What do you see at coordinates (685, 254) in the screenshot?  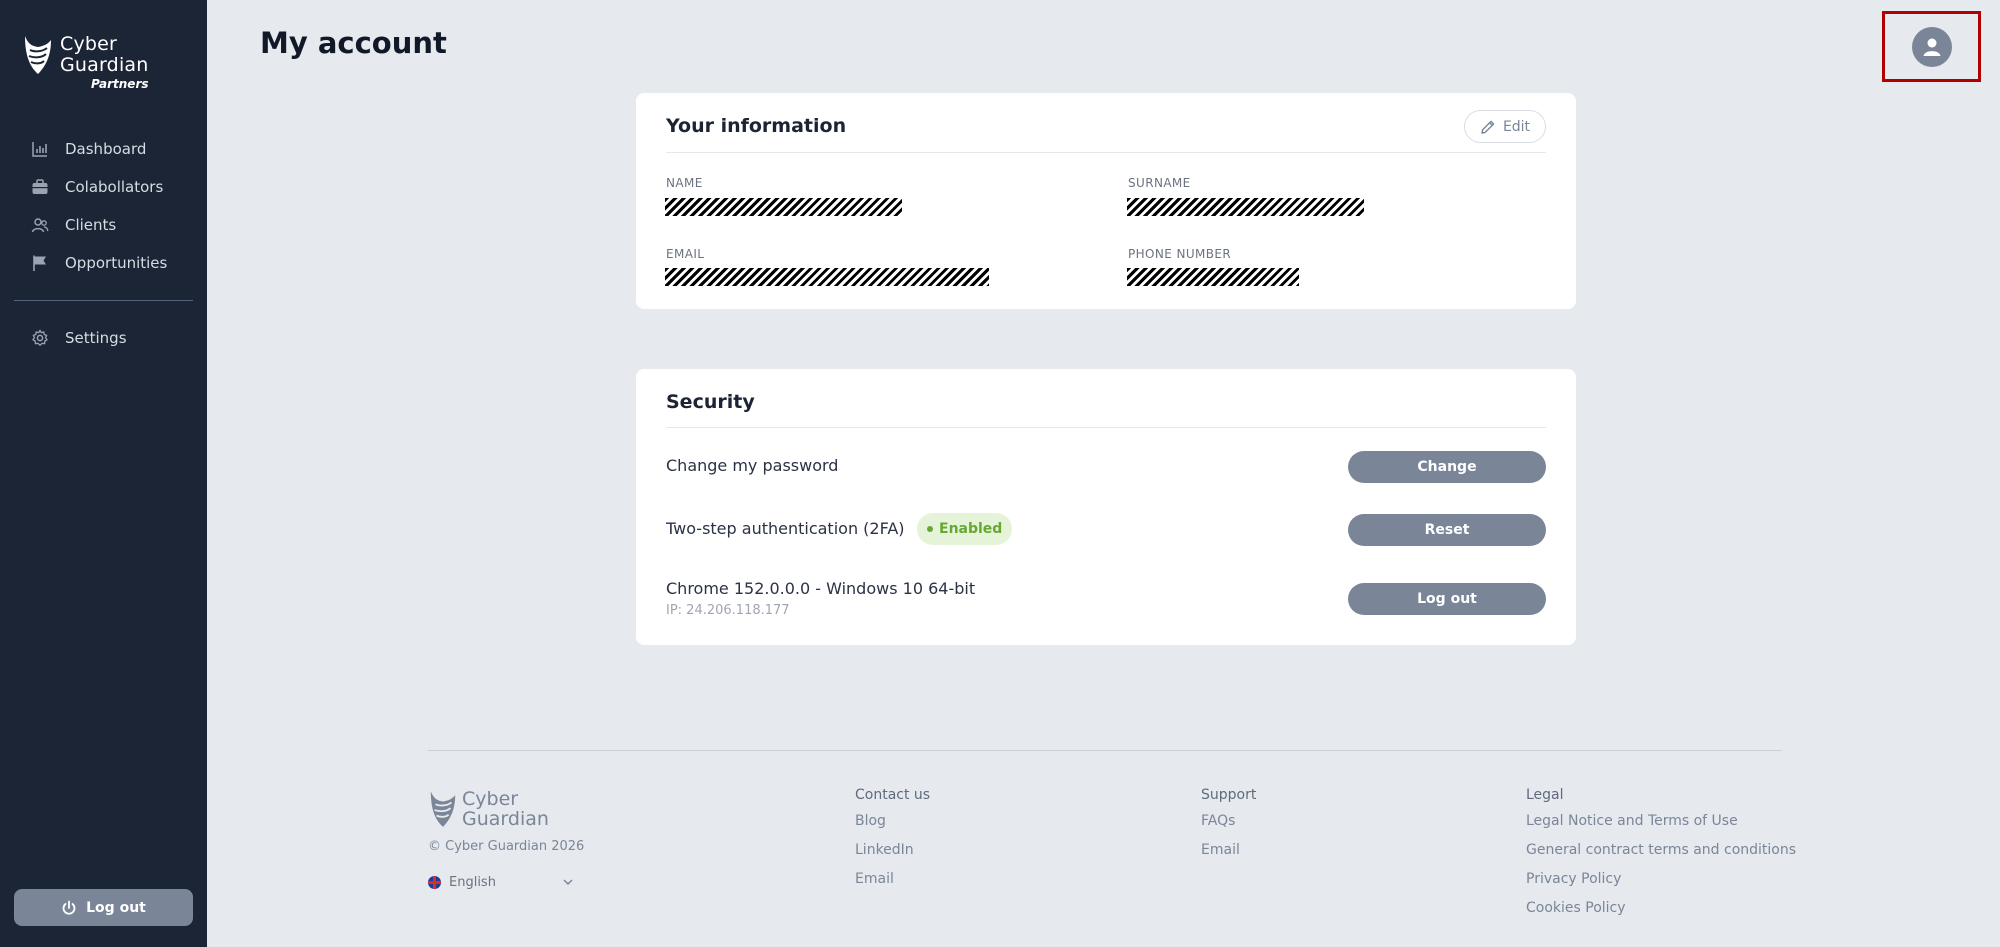 I see `email-label: EMAIL` at bounding box center [685, 254].